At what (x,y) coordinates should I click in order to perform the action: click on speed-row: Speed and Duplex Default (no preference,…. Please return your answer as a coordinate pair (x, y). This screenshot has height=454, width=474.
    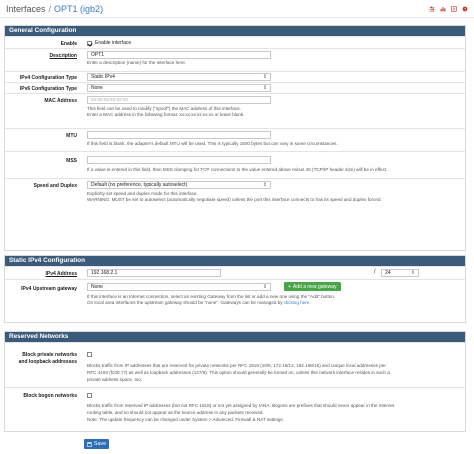
    Looking at the image, I should click on (235, 193).